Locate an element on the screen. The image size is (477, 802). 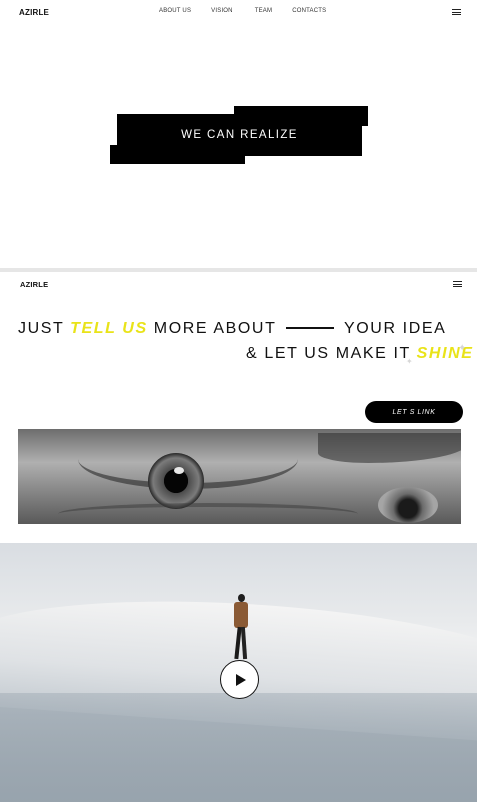
tagline-line-2: & LET US MAKE IT SHINE is located at coordinates (360, 354).